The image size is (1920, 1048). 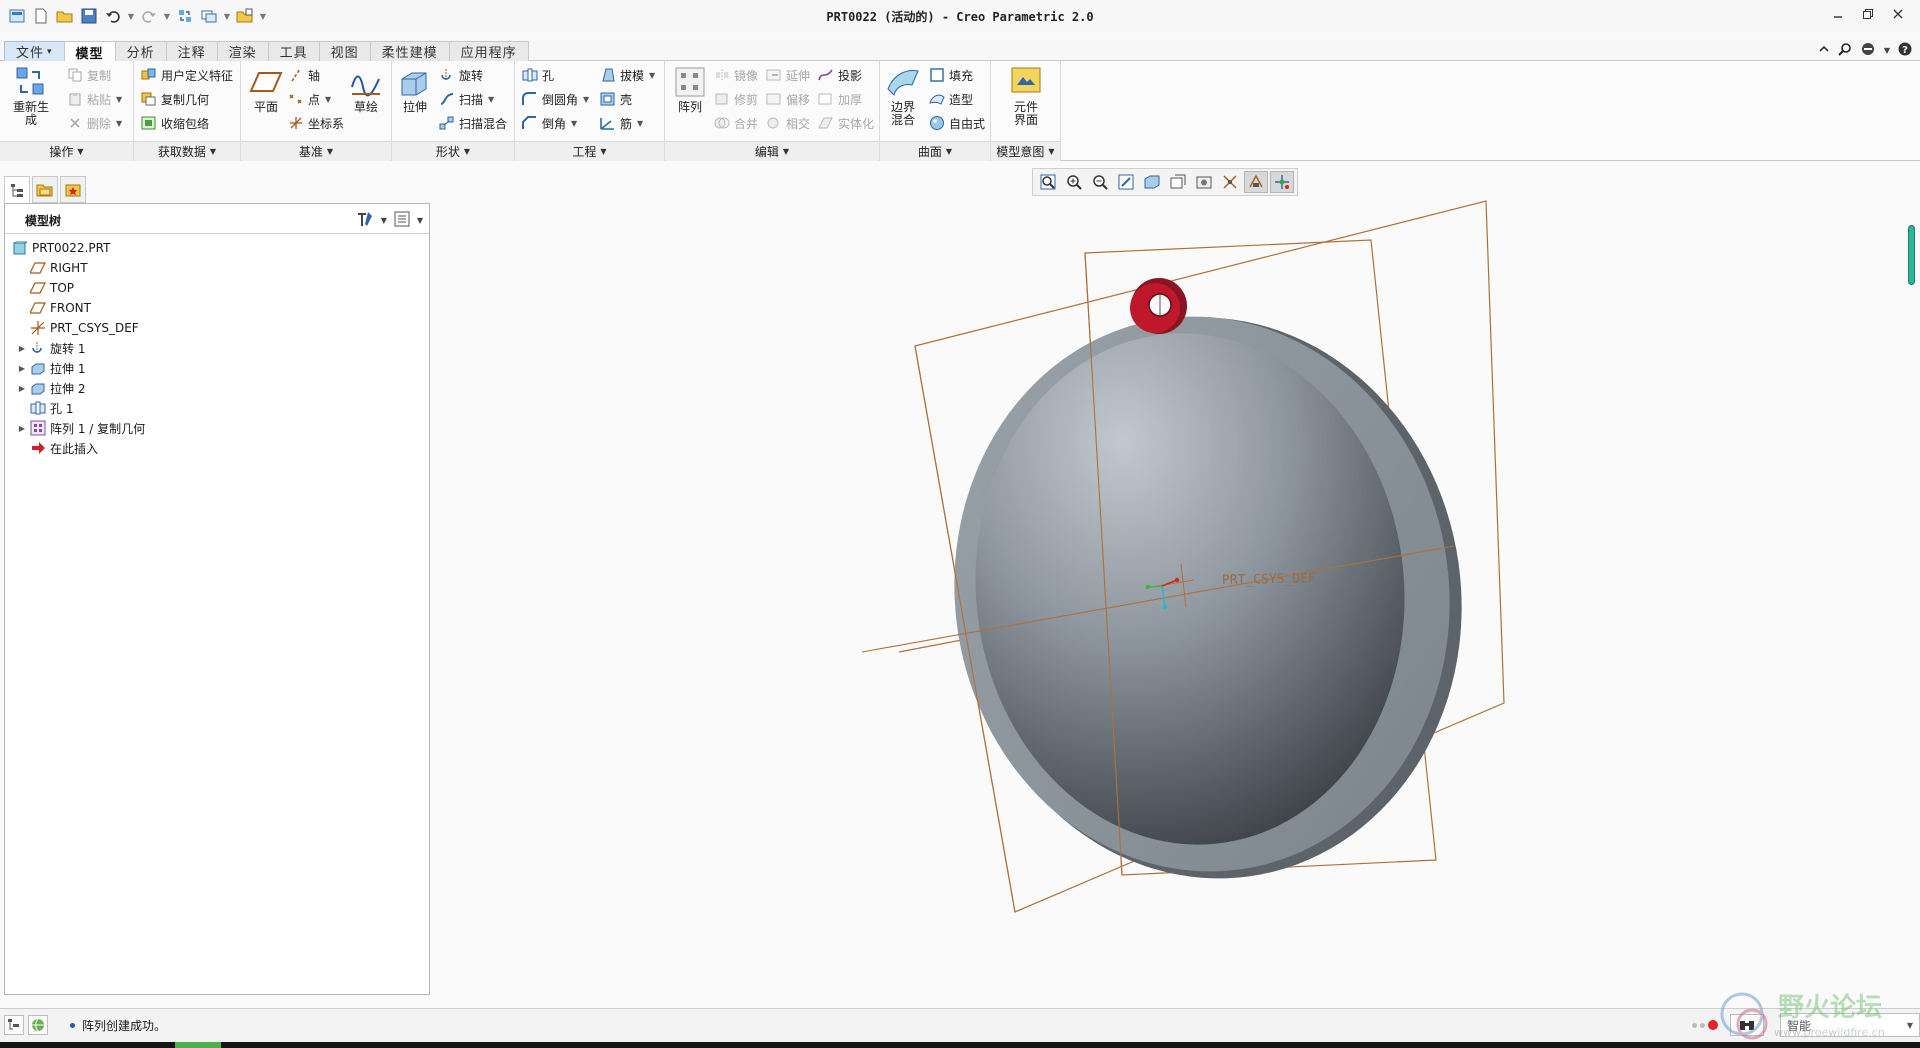 I want to click on minimize-icon, so click(x=1838, y=14).